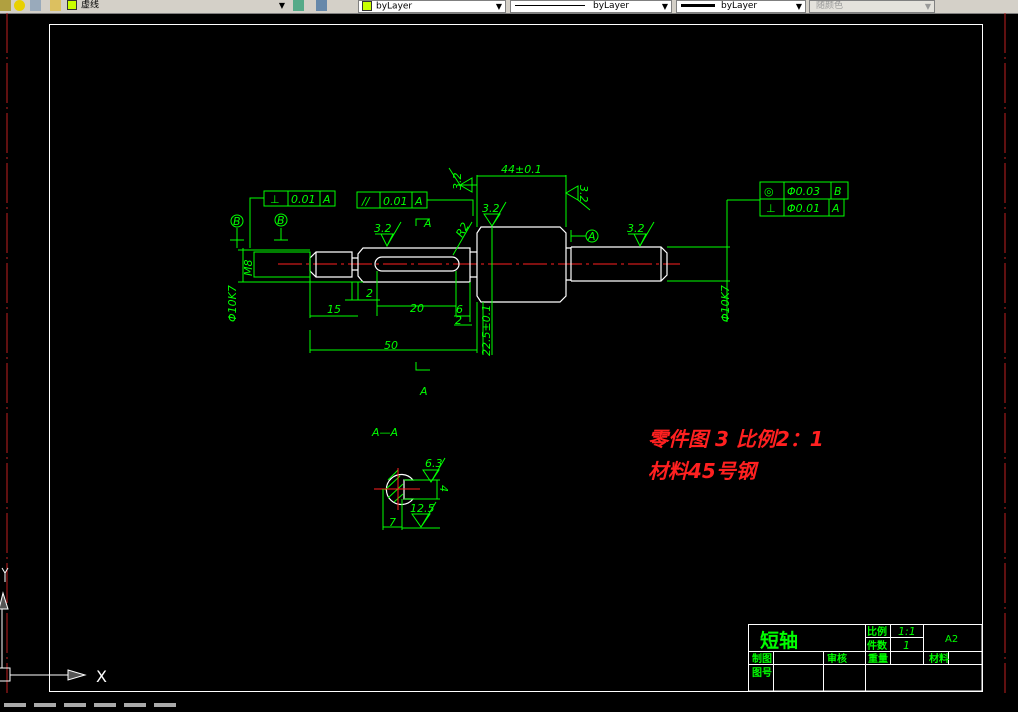 This screenshot has width=1018, height=712. I want to click on concentricity-symbol: ◎, so click(769, 191).